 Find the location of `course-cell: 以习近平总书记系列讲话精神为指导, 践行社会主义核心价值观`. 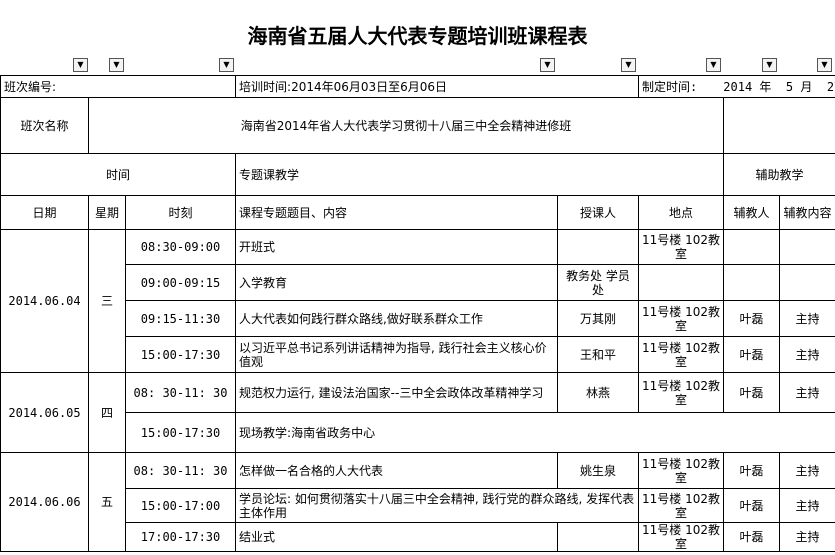

course-cell: 以习近平总书记系列讲话精神为指导, 践行社会主义核心价值观 is located at coordinates (397, 354).